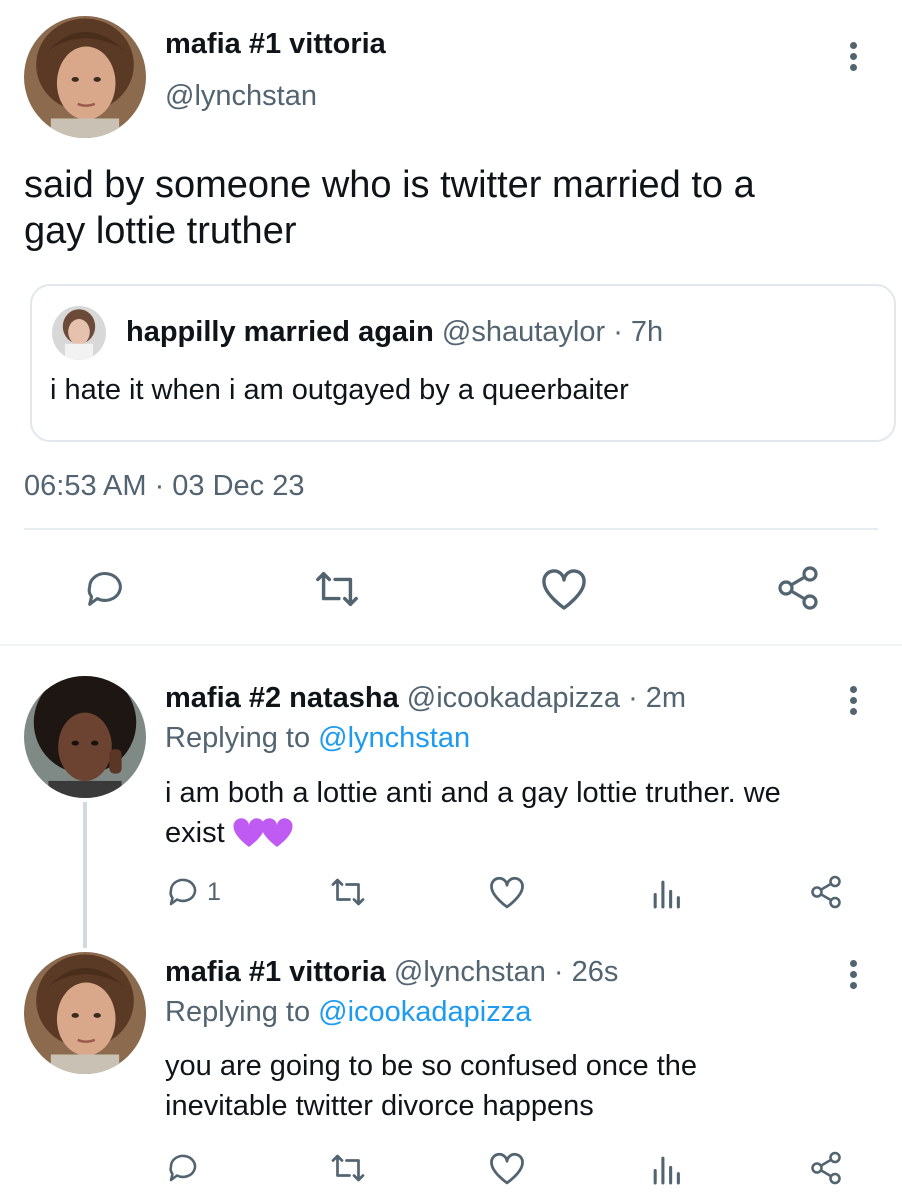 The width and height of the screenshot is (902, 1200). Describe the element at coordinates (473, 833) in the screenshot. I see `tweet-text-line: exist` at that location.